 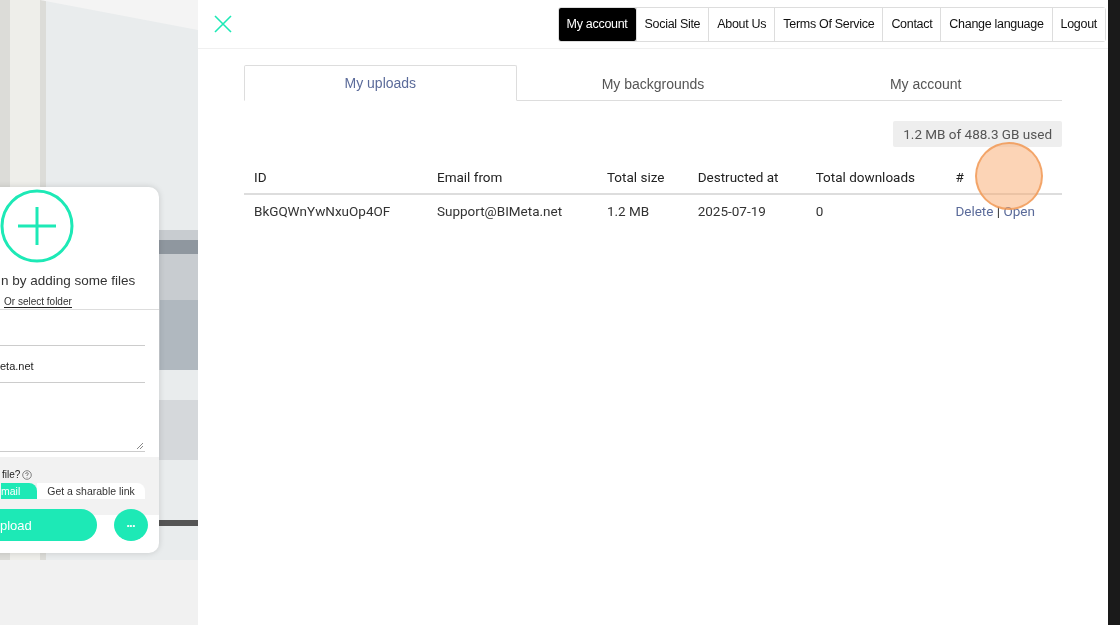 I want to click on select-folder-link: Or select folder, so click(x=38, y=302).